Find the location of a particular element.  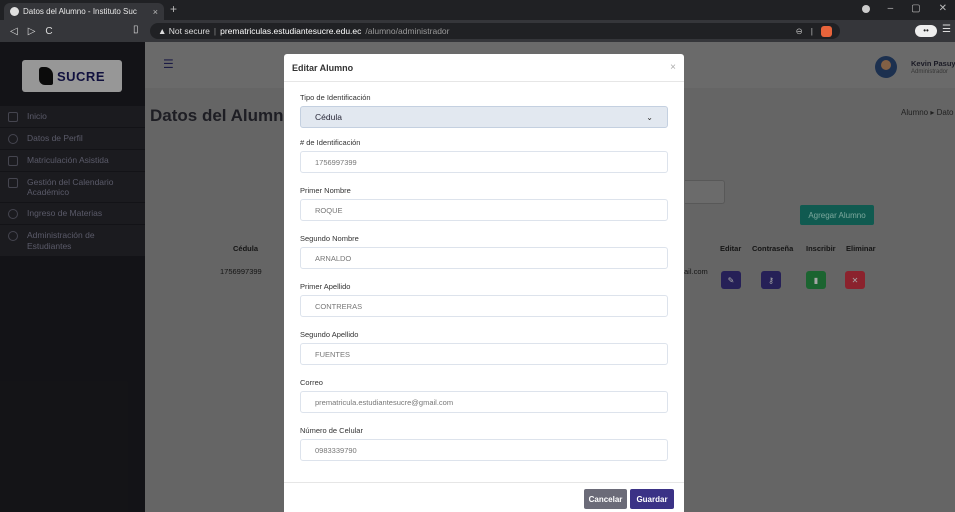

window-controls: – ▢ ✕ is located at coordinates (904, 8).